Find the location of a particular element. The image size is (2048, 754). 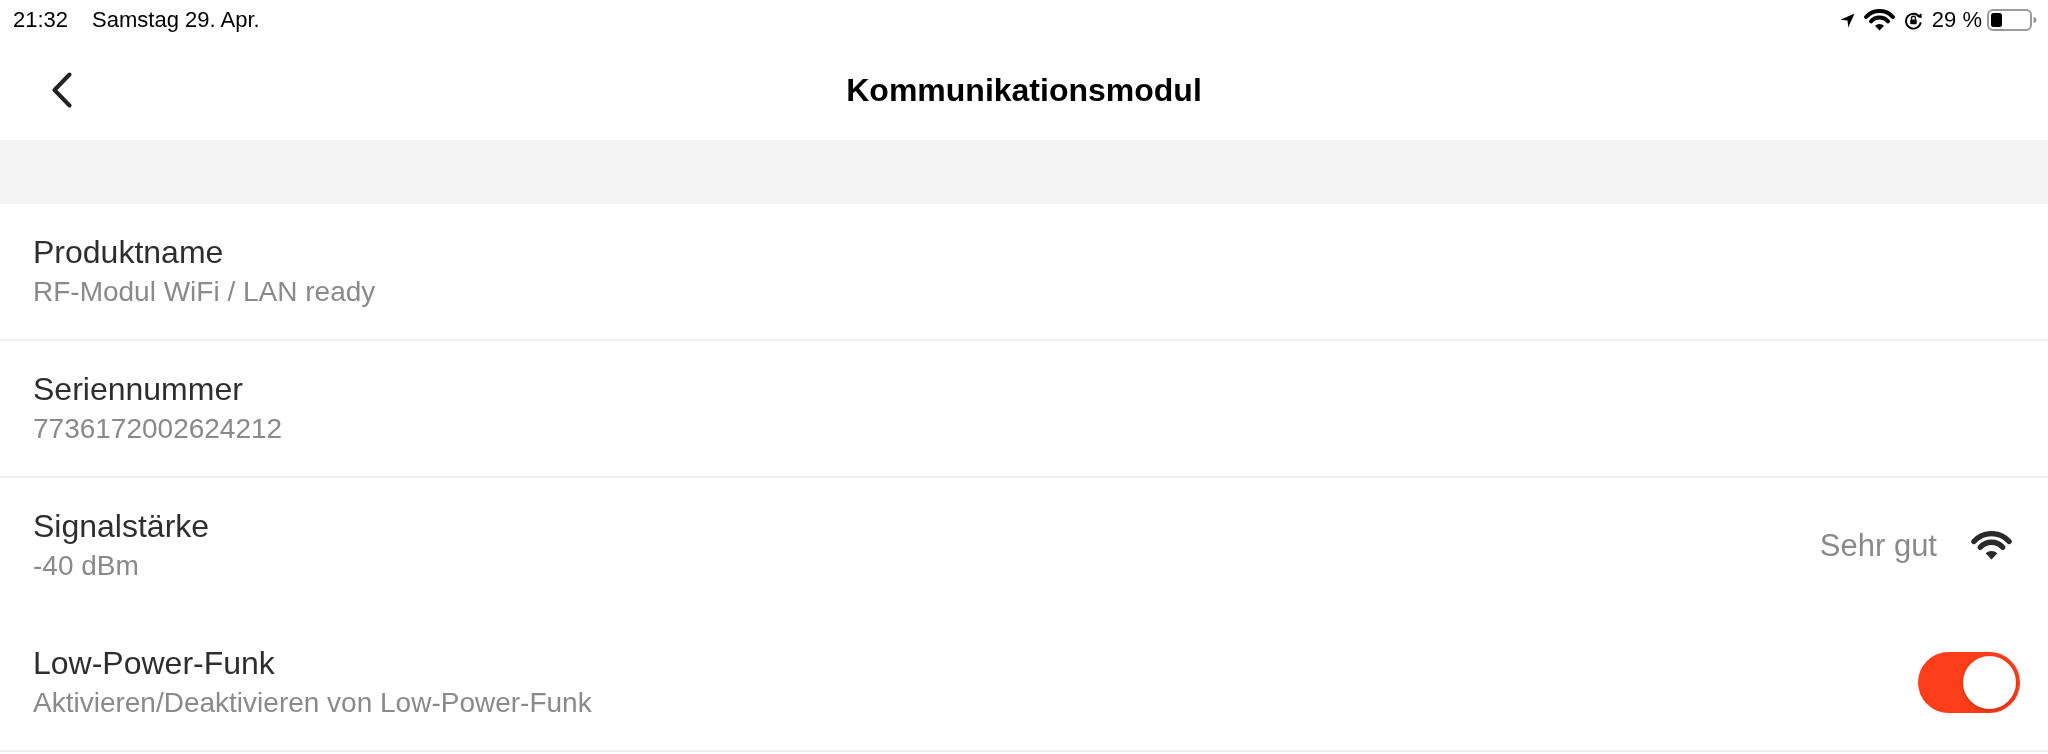

setting-detail: RF-Modul WiFi / LAN ready is located at coordinates (204, 291).